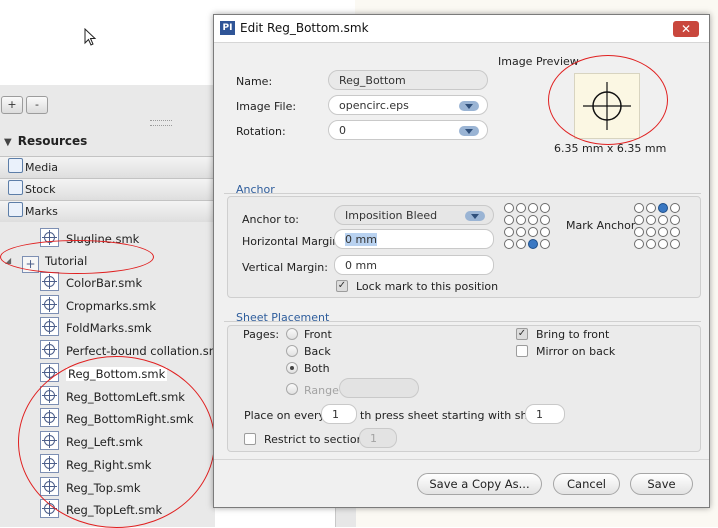 The image size is (718, 528). I want to click on tree-item: Cropmarks.smk, so click(98, 306).